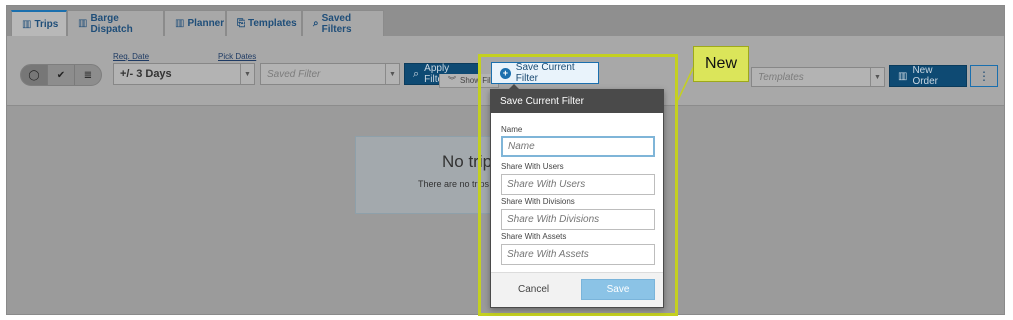 The width and height of the screenshot is (1013, 320). Describe the element at coordinates (538, 201) in the screenshot. I see `share-divisions-label: Share With Divisions` at that location.